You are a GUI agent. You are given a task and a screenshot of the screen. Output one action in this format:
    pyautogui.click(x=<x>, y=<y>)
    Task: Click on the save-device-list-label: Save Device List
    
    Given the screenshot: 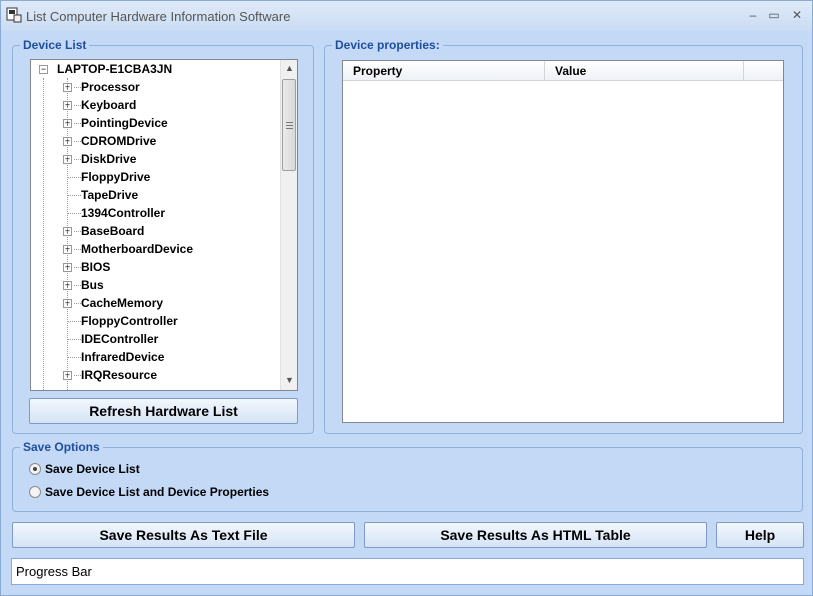 What is the action you would take?
    pyautogui.click(x=92, y=469)
    